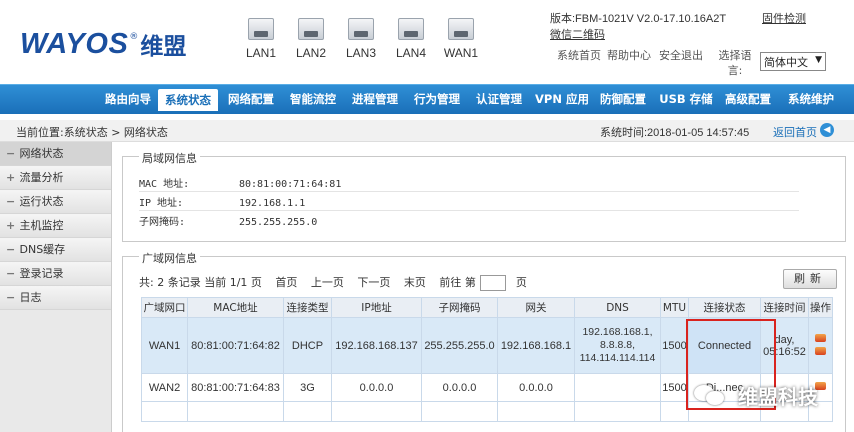  What do you see at coordinates (222, 201) in the screenshot?
I see `lan-ip-row: IP 地址: 192.168.1.1` at bounding box center [222, 201].